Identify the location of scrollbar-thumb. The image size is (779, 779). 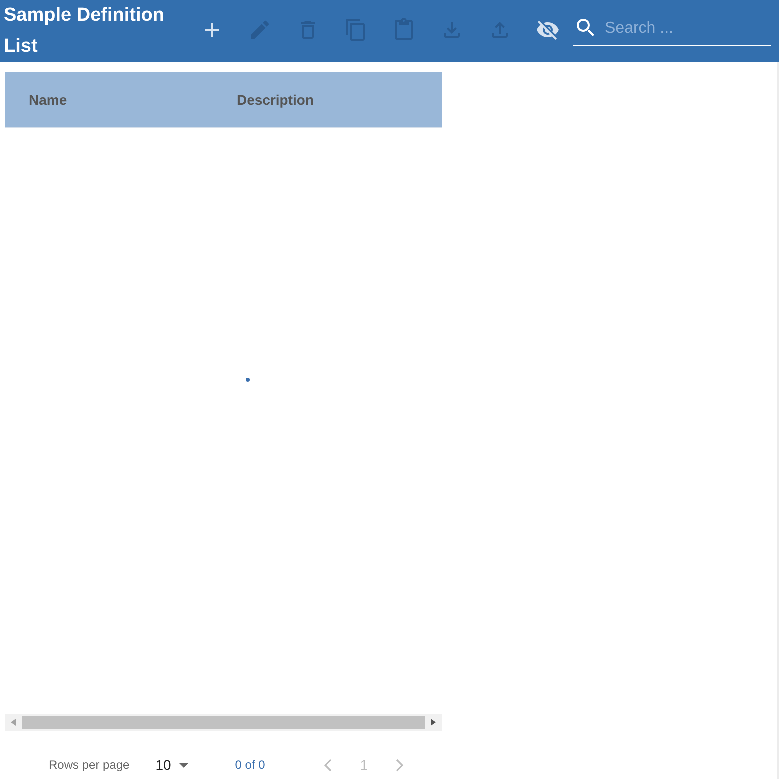
(223, 722).